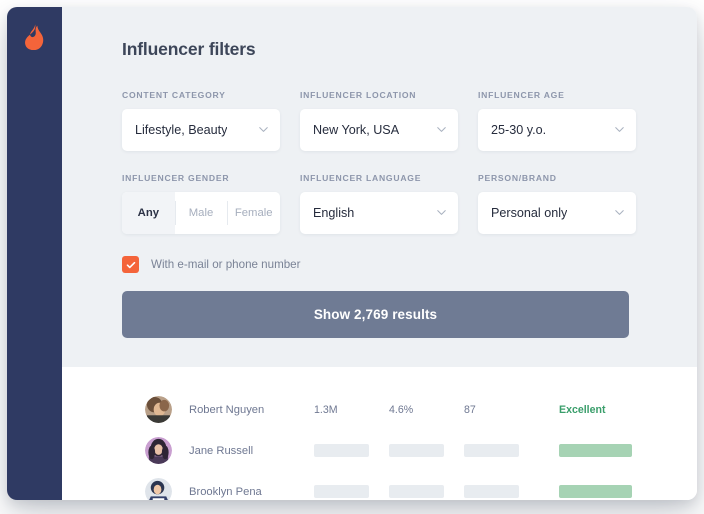 The height and width of the screenshot is (514, 704). I want to click on checkbox-label: With e-mail or phone number, so click(226, 264).